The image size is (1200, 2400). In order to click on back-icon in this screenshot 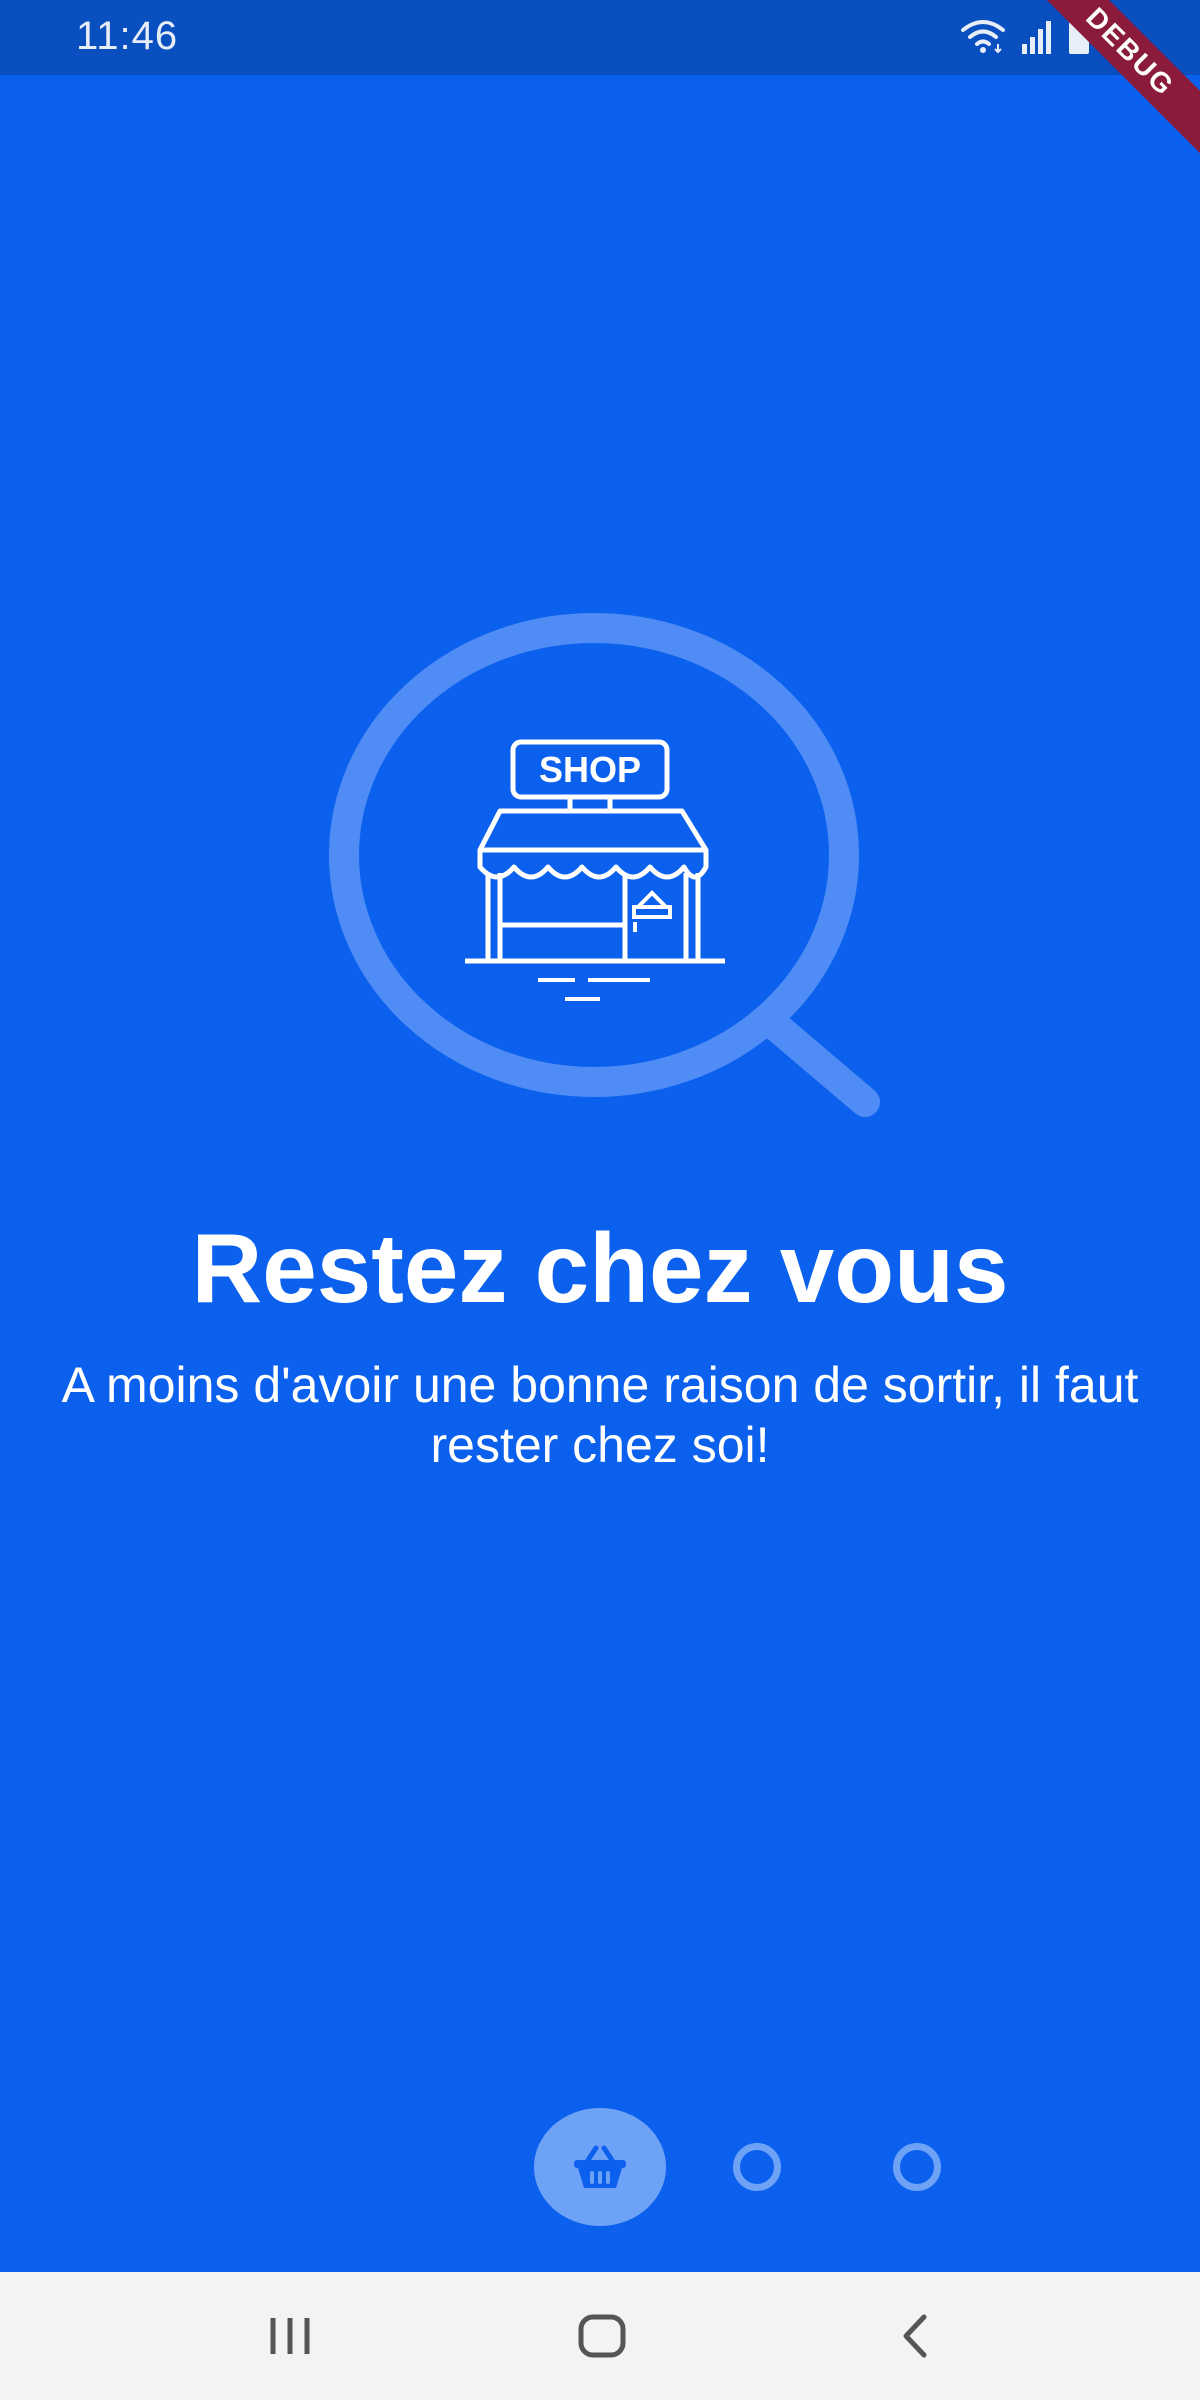, I will do `click(915, 2336)`.